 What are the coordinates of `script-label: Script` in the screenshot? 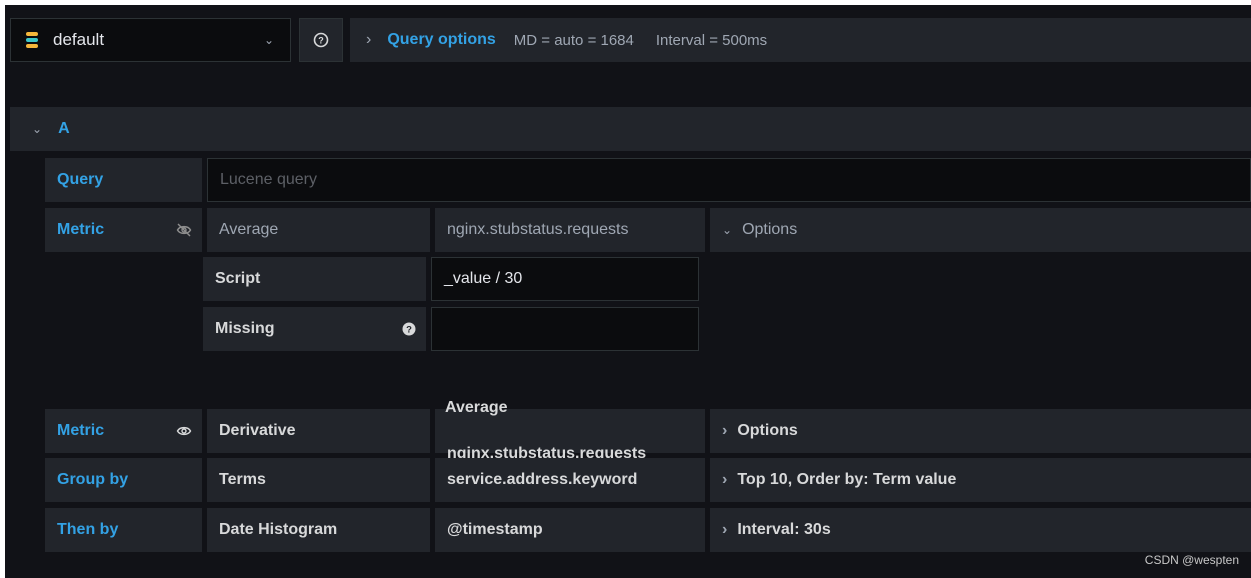 It's located at (314, 279).